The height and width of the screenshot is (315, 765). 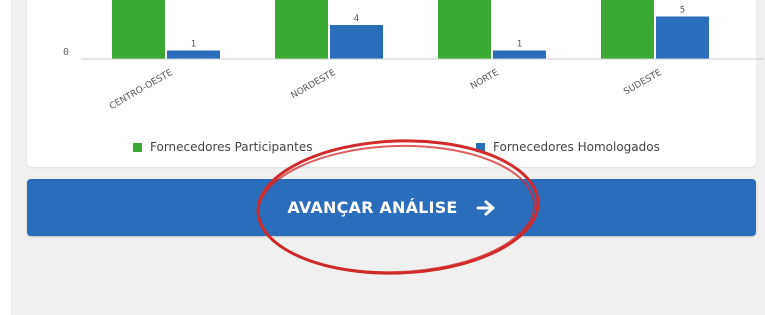 What do you see at coordinates (141, 90) in the screenshot?
I see `x-tick-label: CENTRO-OESTE` at bounding box center [141, 90].